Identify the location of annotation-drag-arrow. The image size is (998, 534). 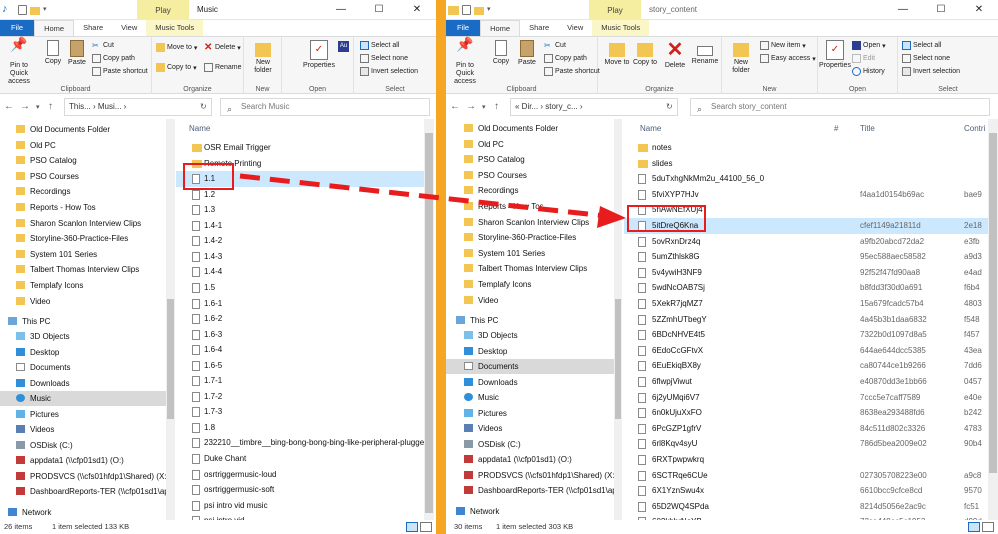
(432, 200).